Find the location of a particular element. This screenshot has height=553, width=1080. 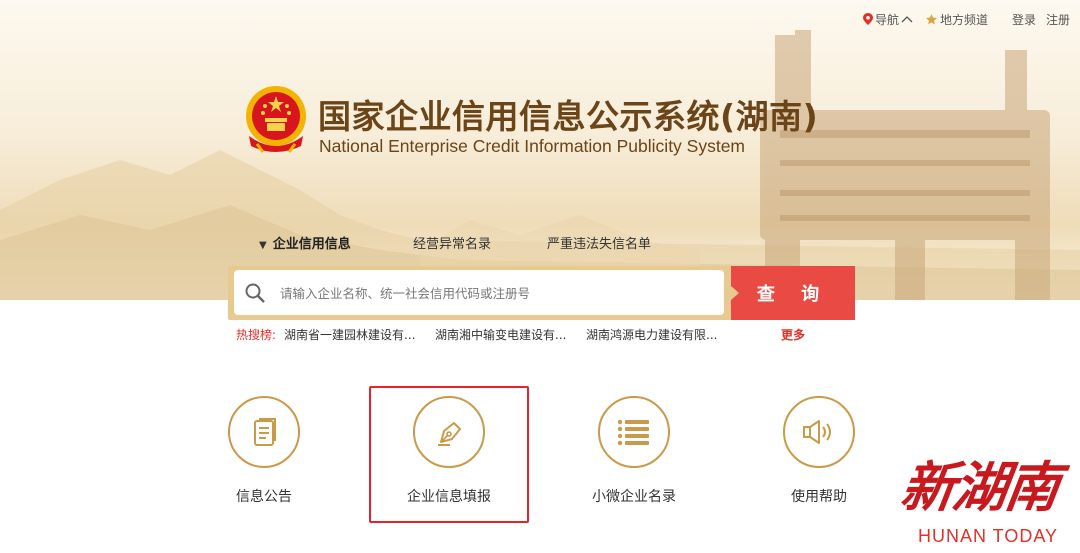

login-link: 登录 is located at coordinates (1024, 19).